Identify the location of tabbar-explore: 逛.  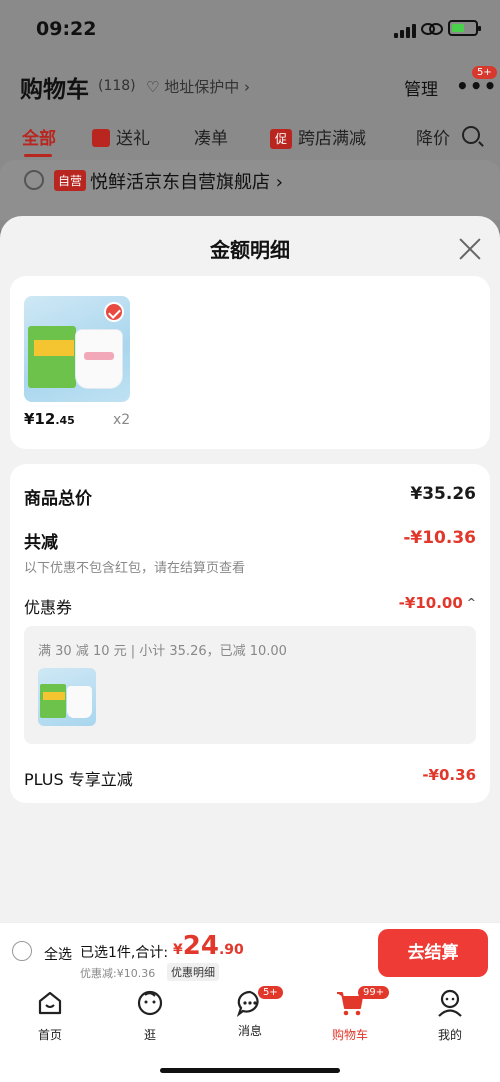
(150, 1015).